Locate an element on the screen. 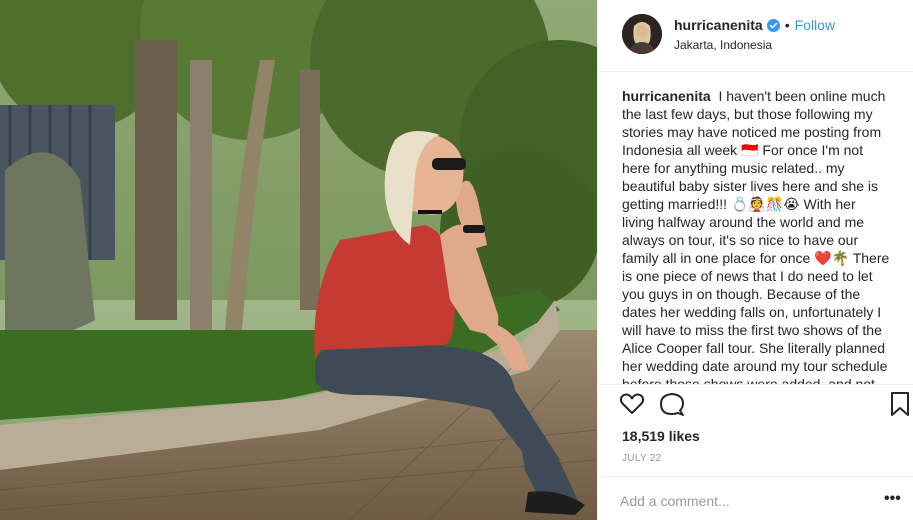 The image size is (913, 520). avatar-image is located at coordinates (642, 34).